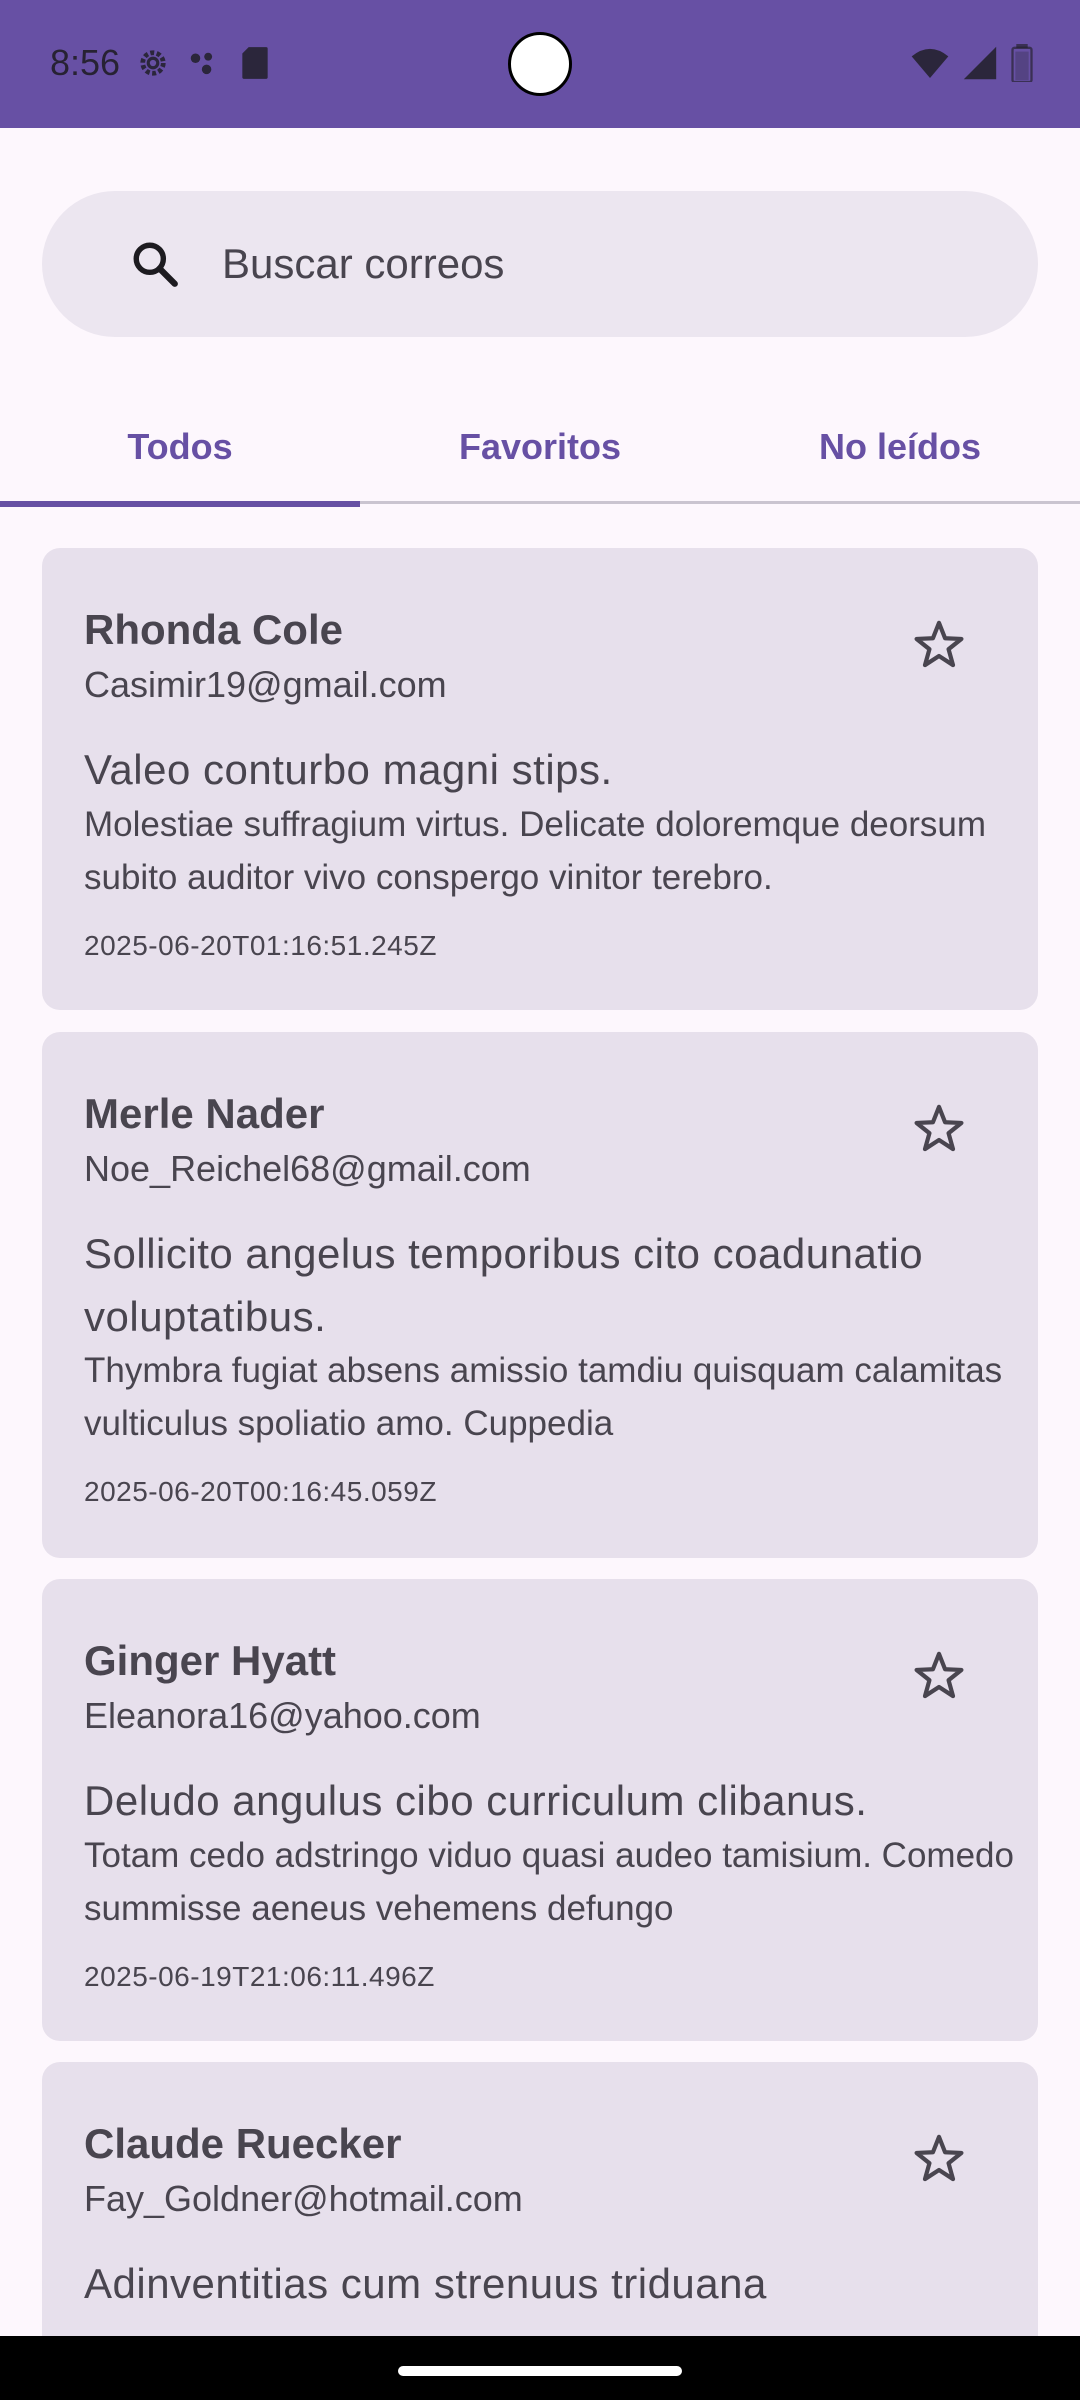 This screenshot has width=1080, height=2400. Describe the element at coordinates (265, 684) in the screenshot. I see `email-address: Casimir19@gmail.com` at that location.